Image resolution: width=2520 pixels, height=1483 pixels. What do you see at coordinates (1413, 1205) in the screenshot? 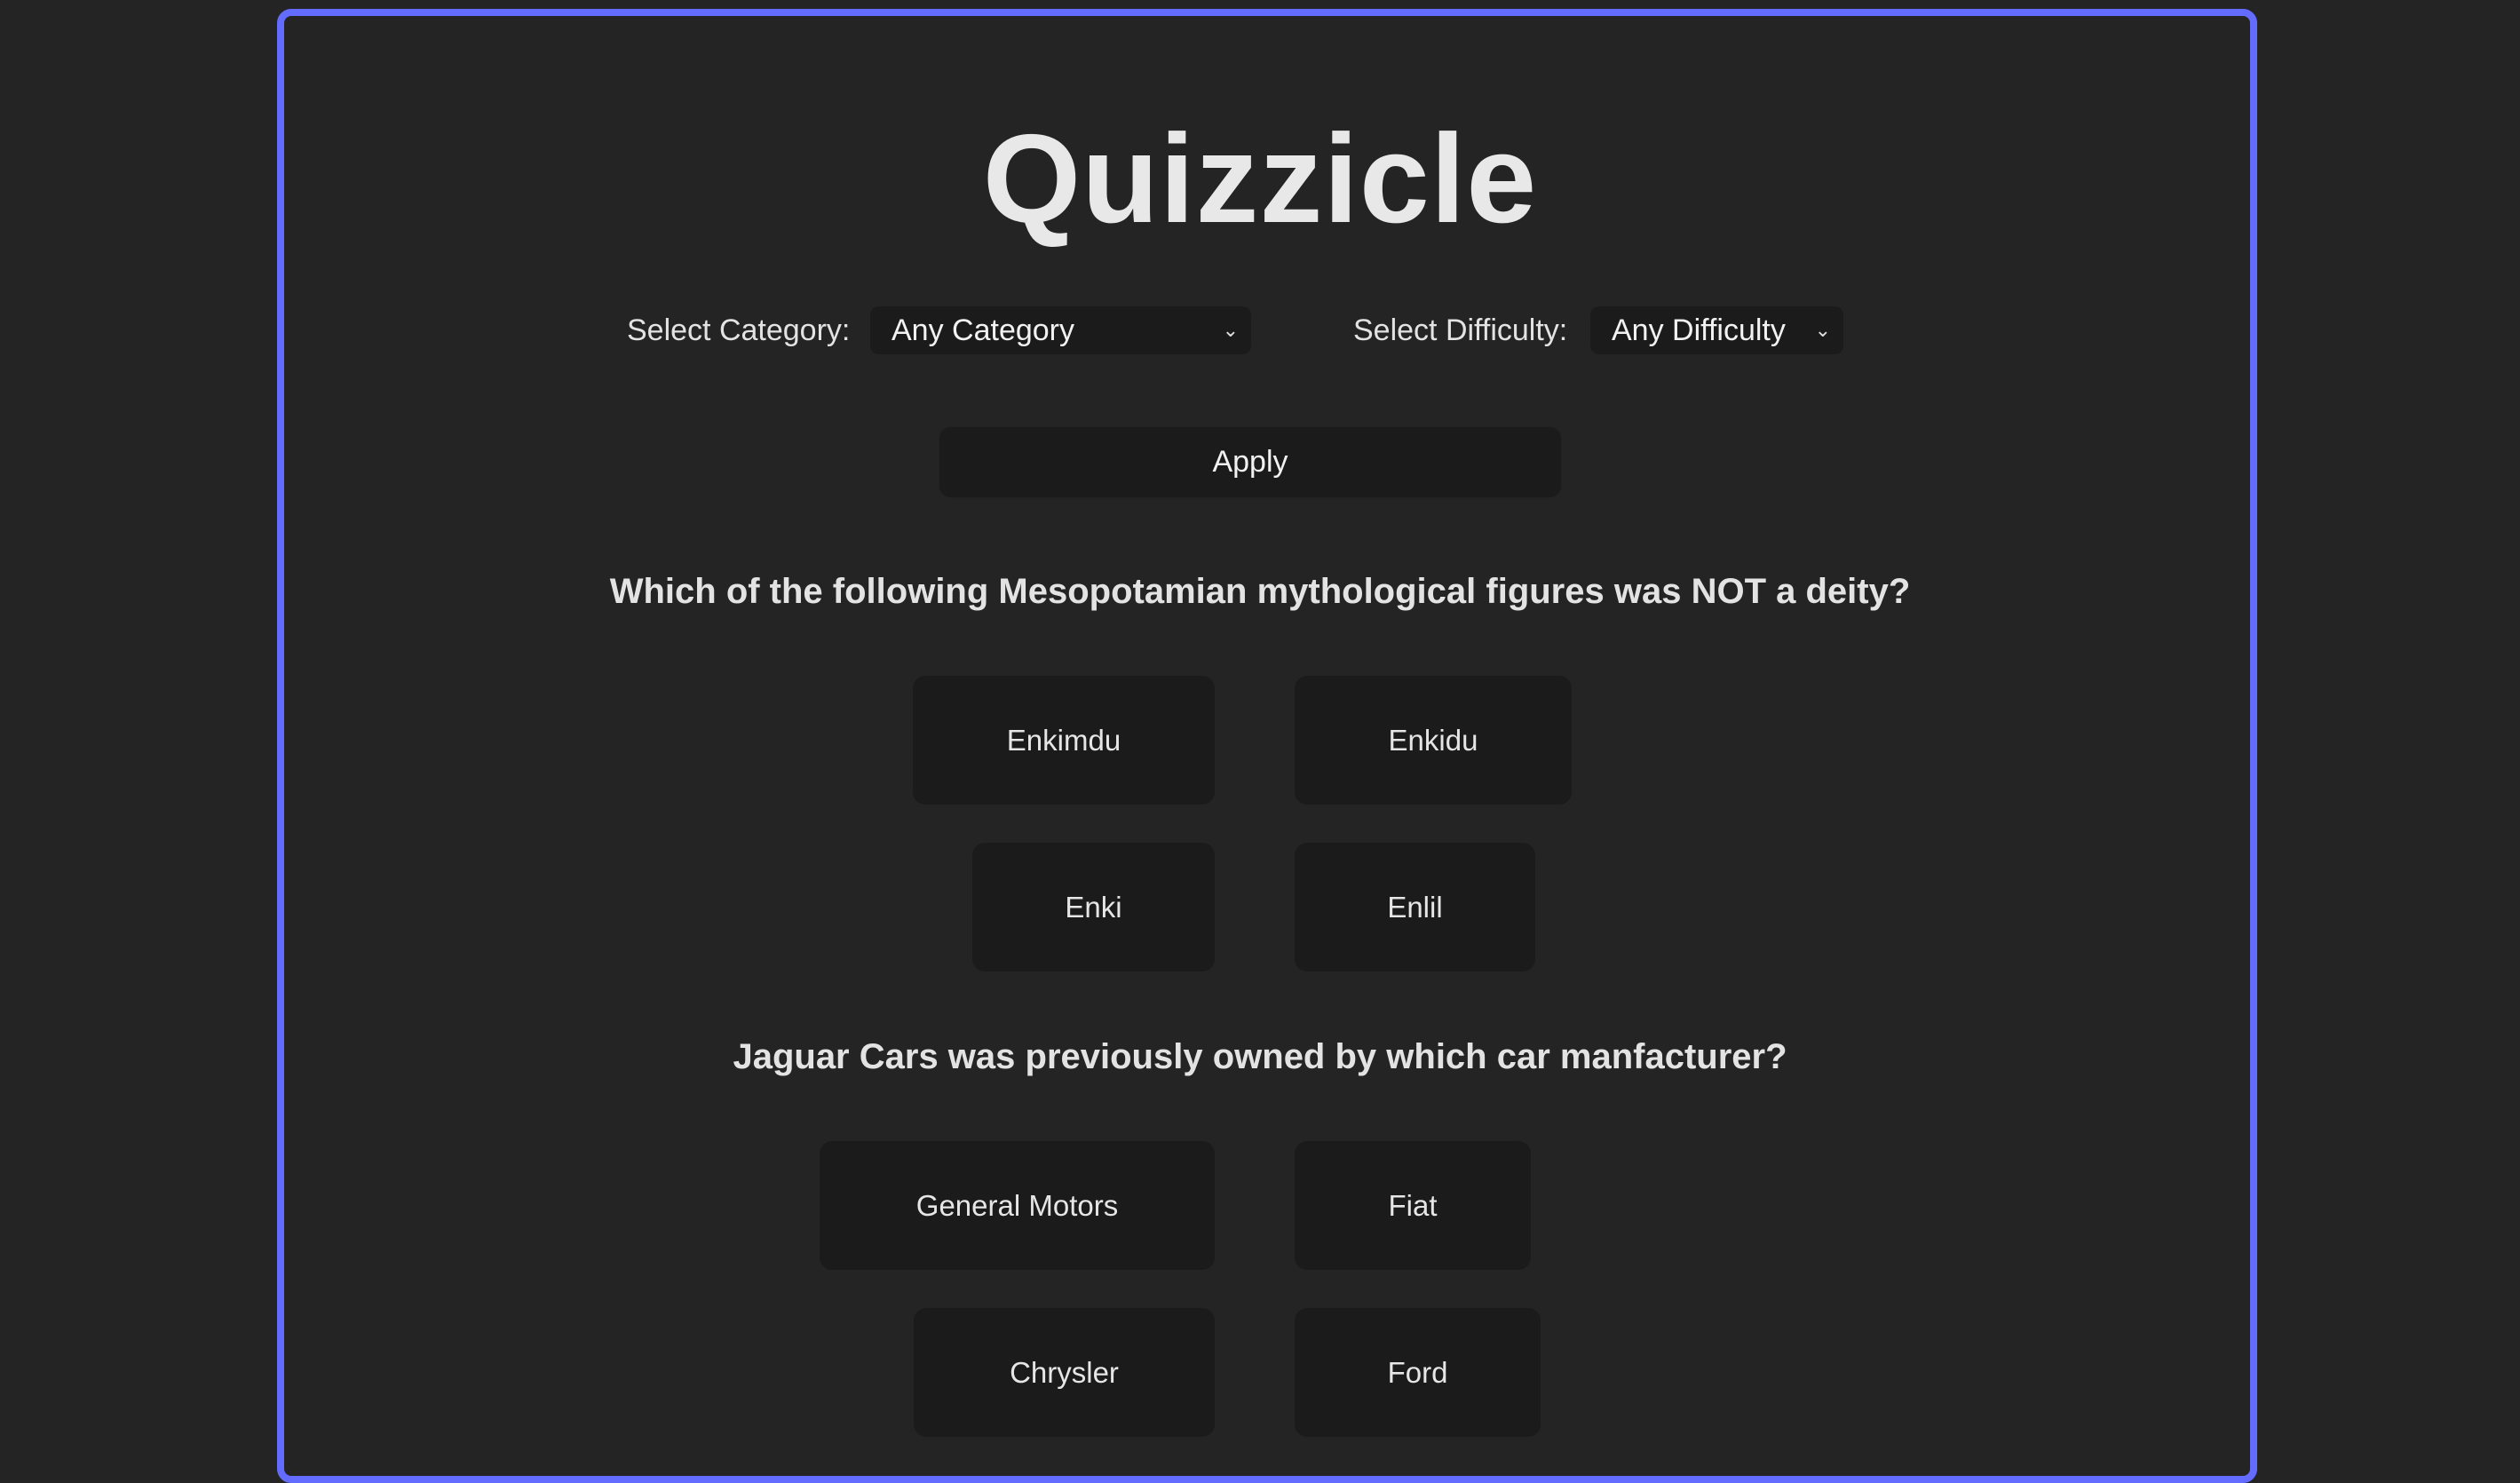
I see `answer-button: Fiat` at bounding box center [1413, 1205].